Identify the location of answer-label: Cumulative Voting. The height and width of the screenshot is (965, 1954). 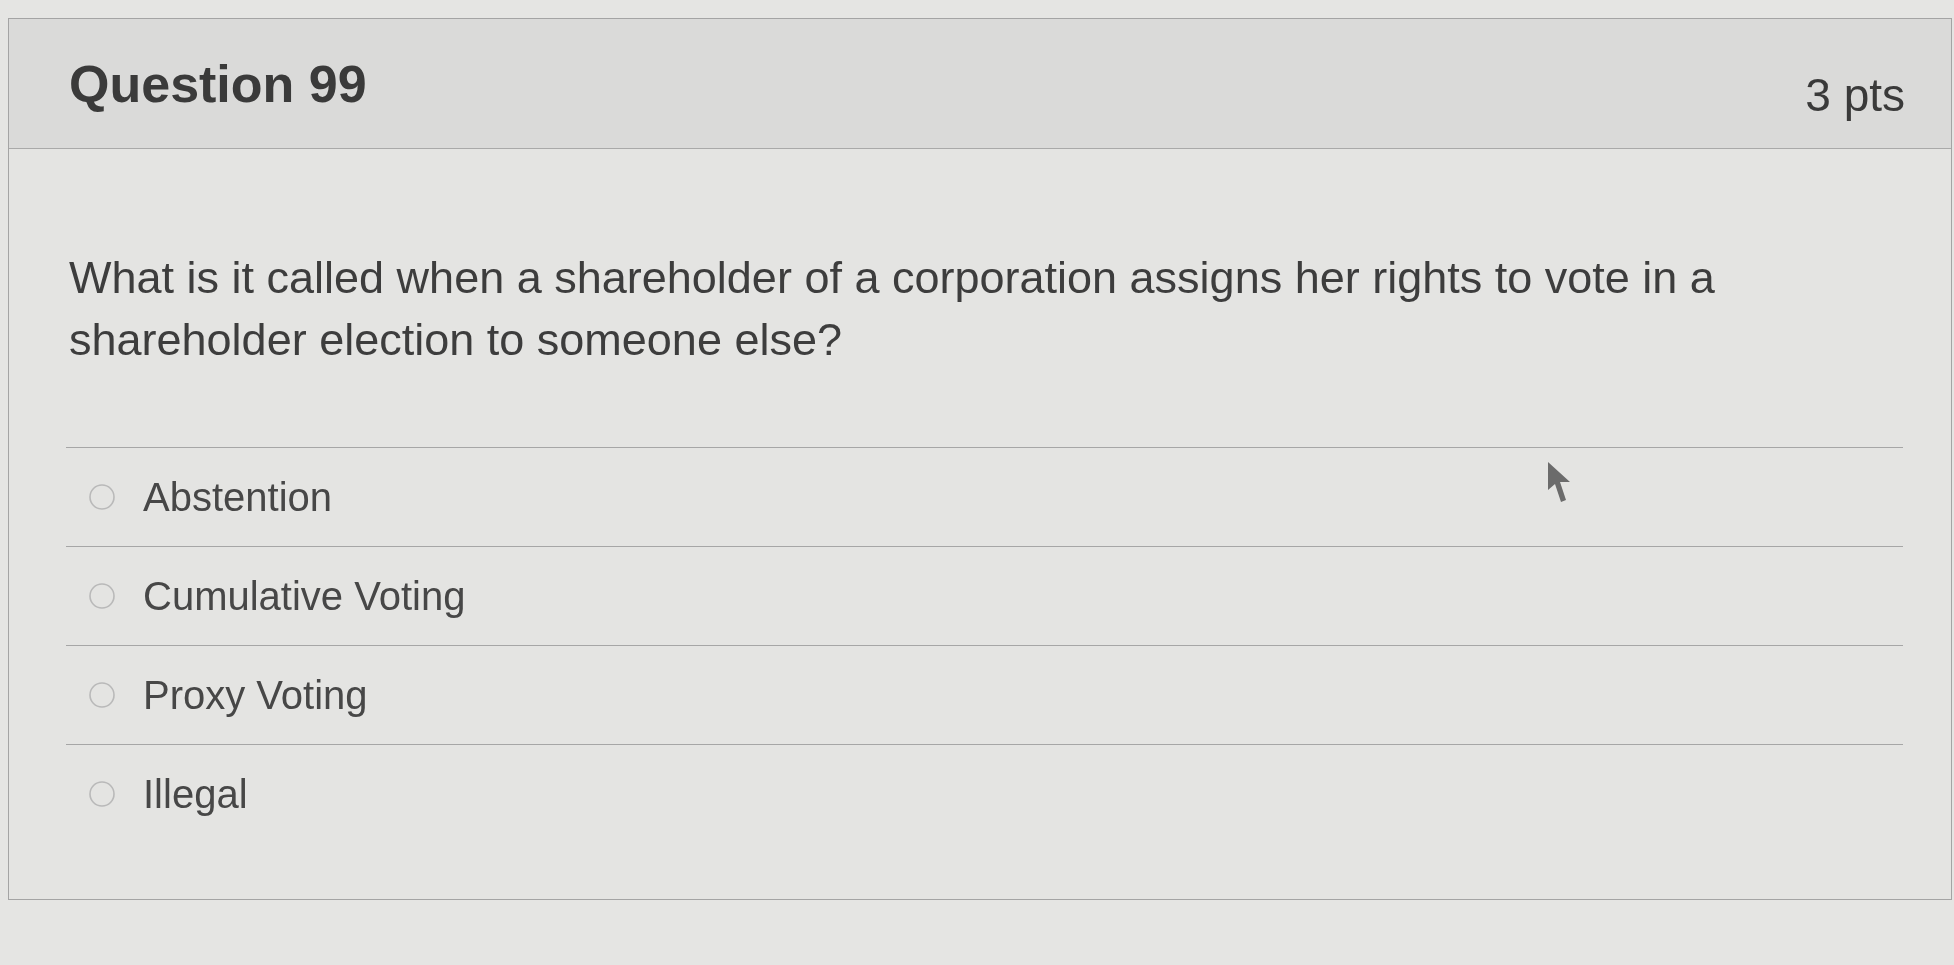
(304, 596).